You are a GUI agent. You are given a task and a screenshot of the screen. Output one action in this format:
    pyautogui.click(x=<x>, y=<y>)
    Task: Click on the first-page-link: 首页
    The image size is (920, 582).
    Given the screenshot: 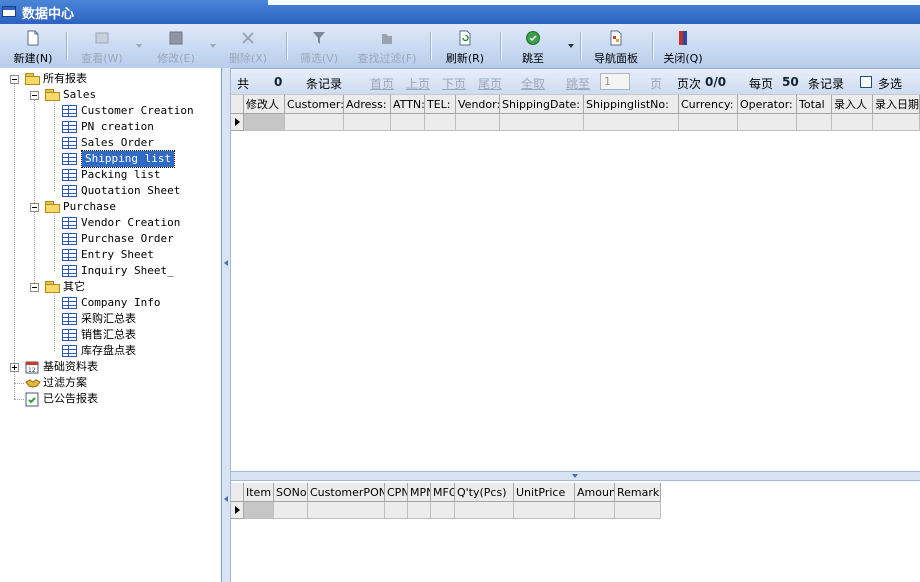 What is the action you would take?
    pyautogui.click(x=382, y=83)
    